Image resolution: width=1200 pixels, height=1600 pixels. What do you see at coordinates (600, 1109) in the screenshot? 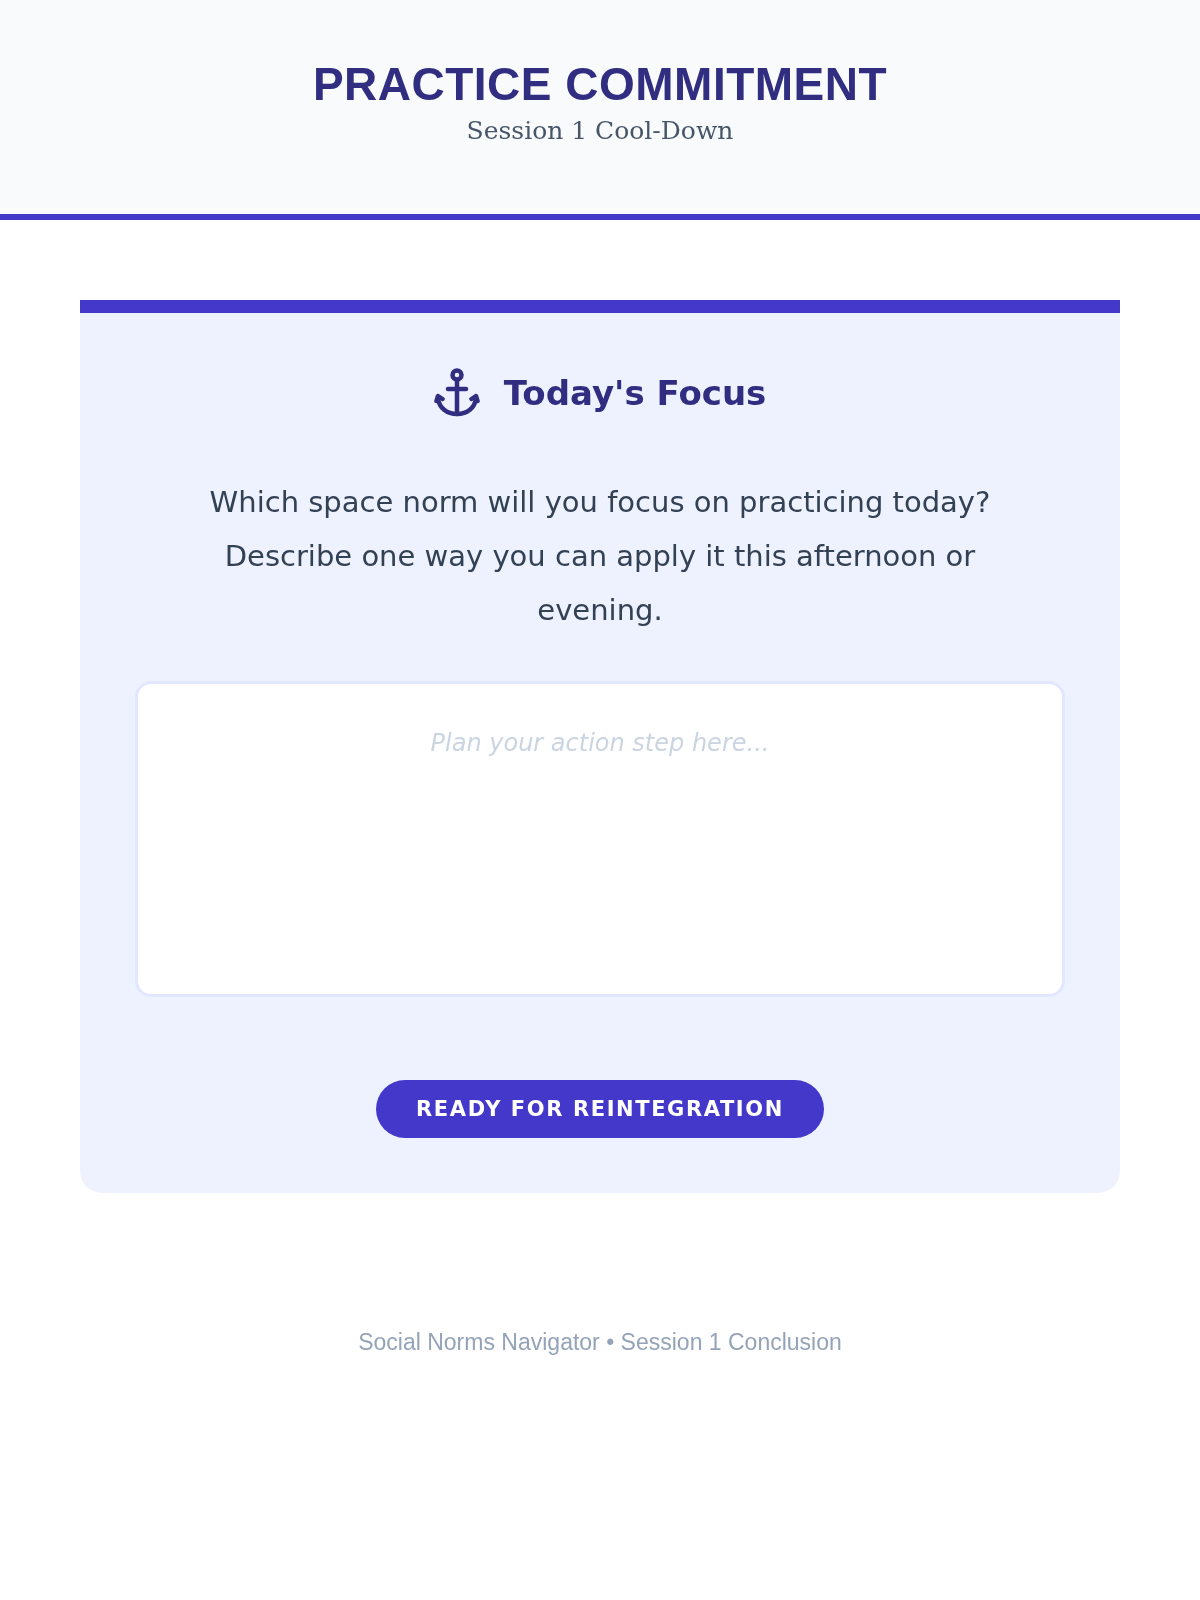
I see `ready-button: READY FOR REINTEGRATION` at bounding box center [600, 1109].